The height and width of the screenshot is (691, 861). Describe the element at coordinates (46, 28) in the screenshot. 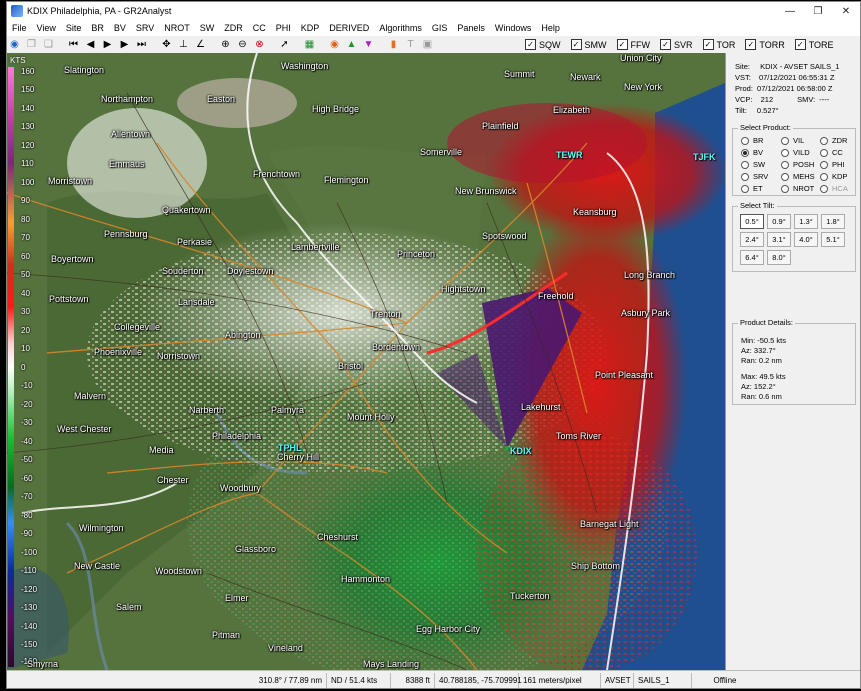

I see `menu-view: View` at that location.